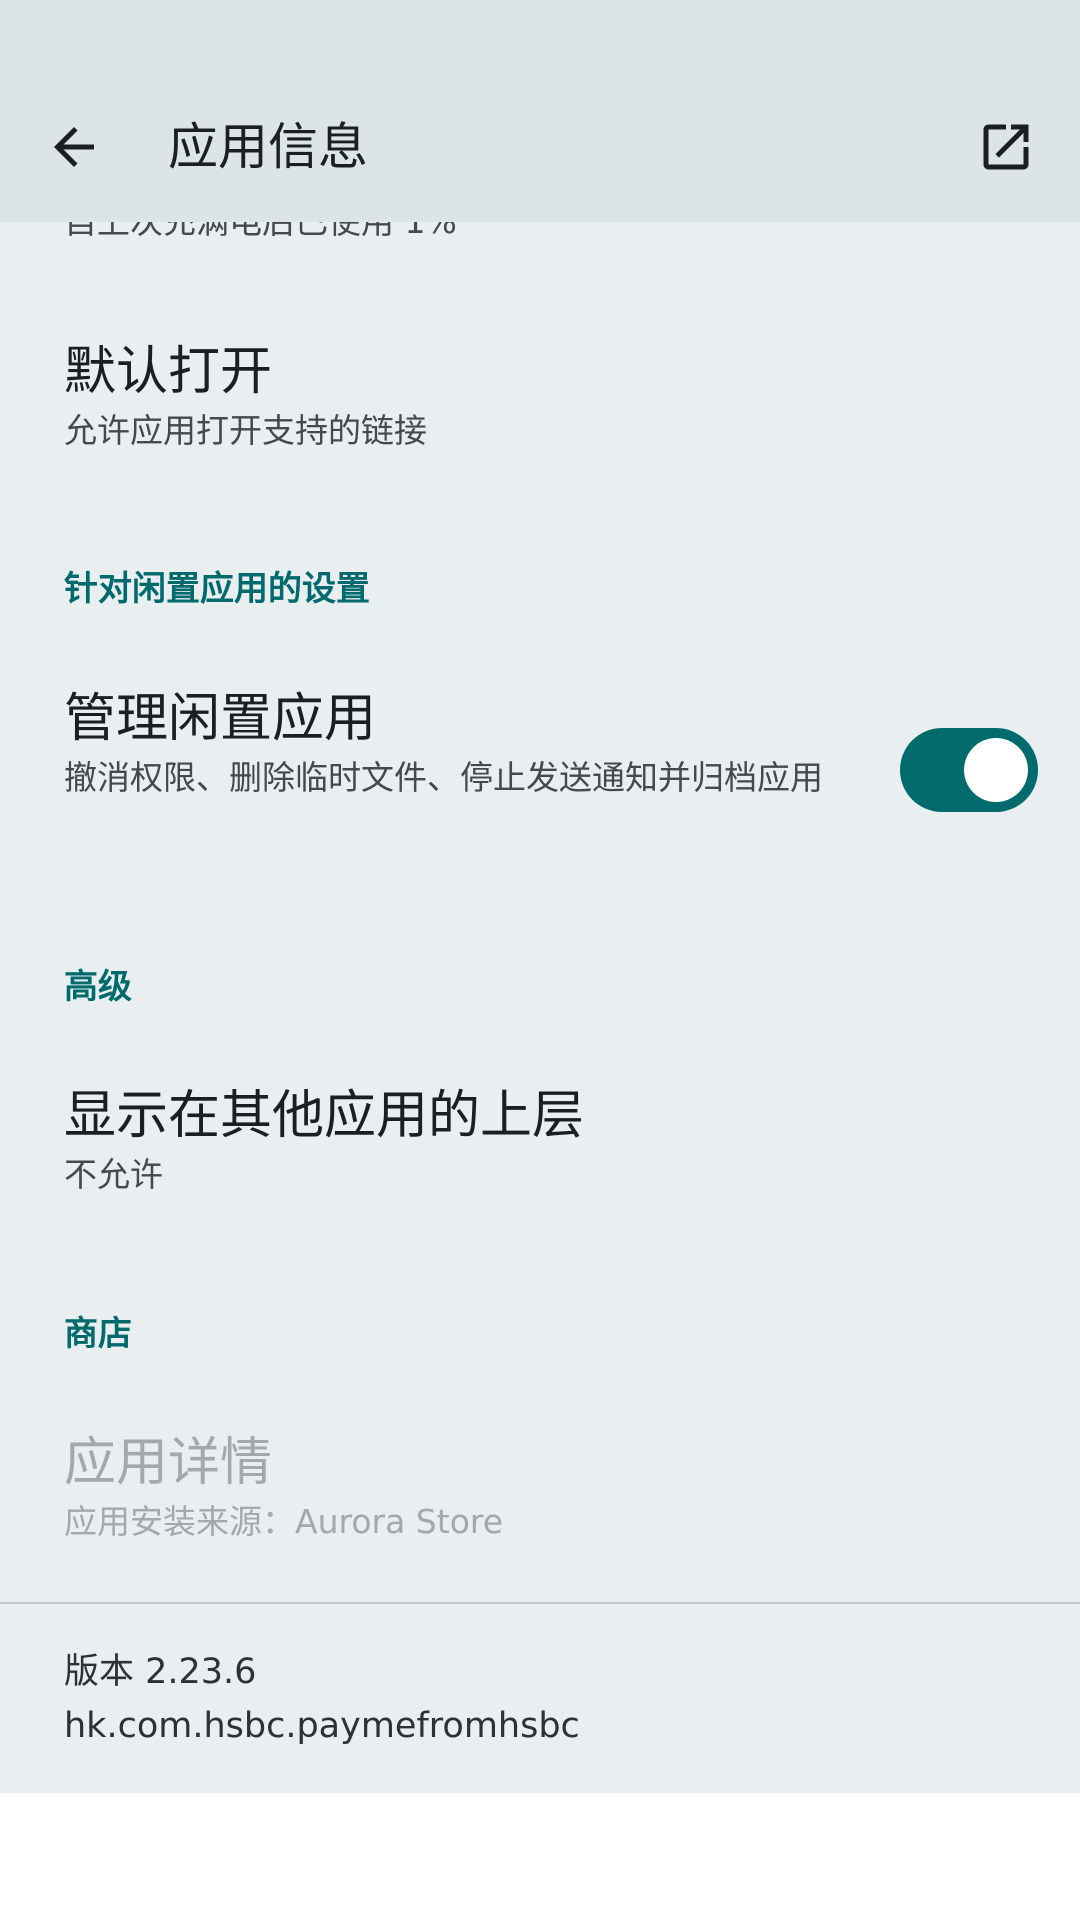 This screenshot has height=1920, width=1080. I want to click on unused-apps-header: 针对闲置应用的设置, so click(217, 589).